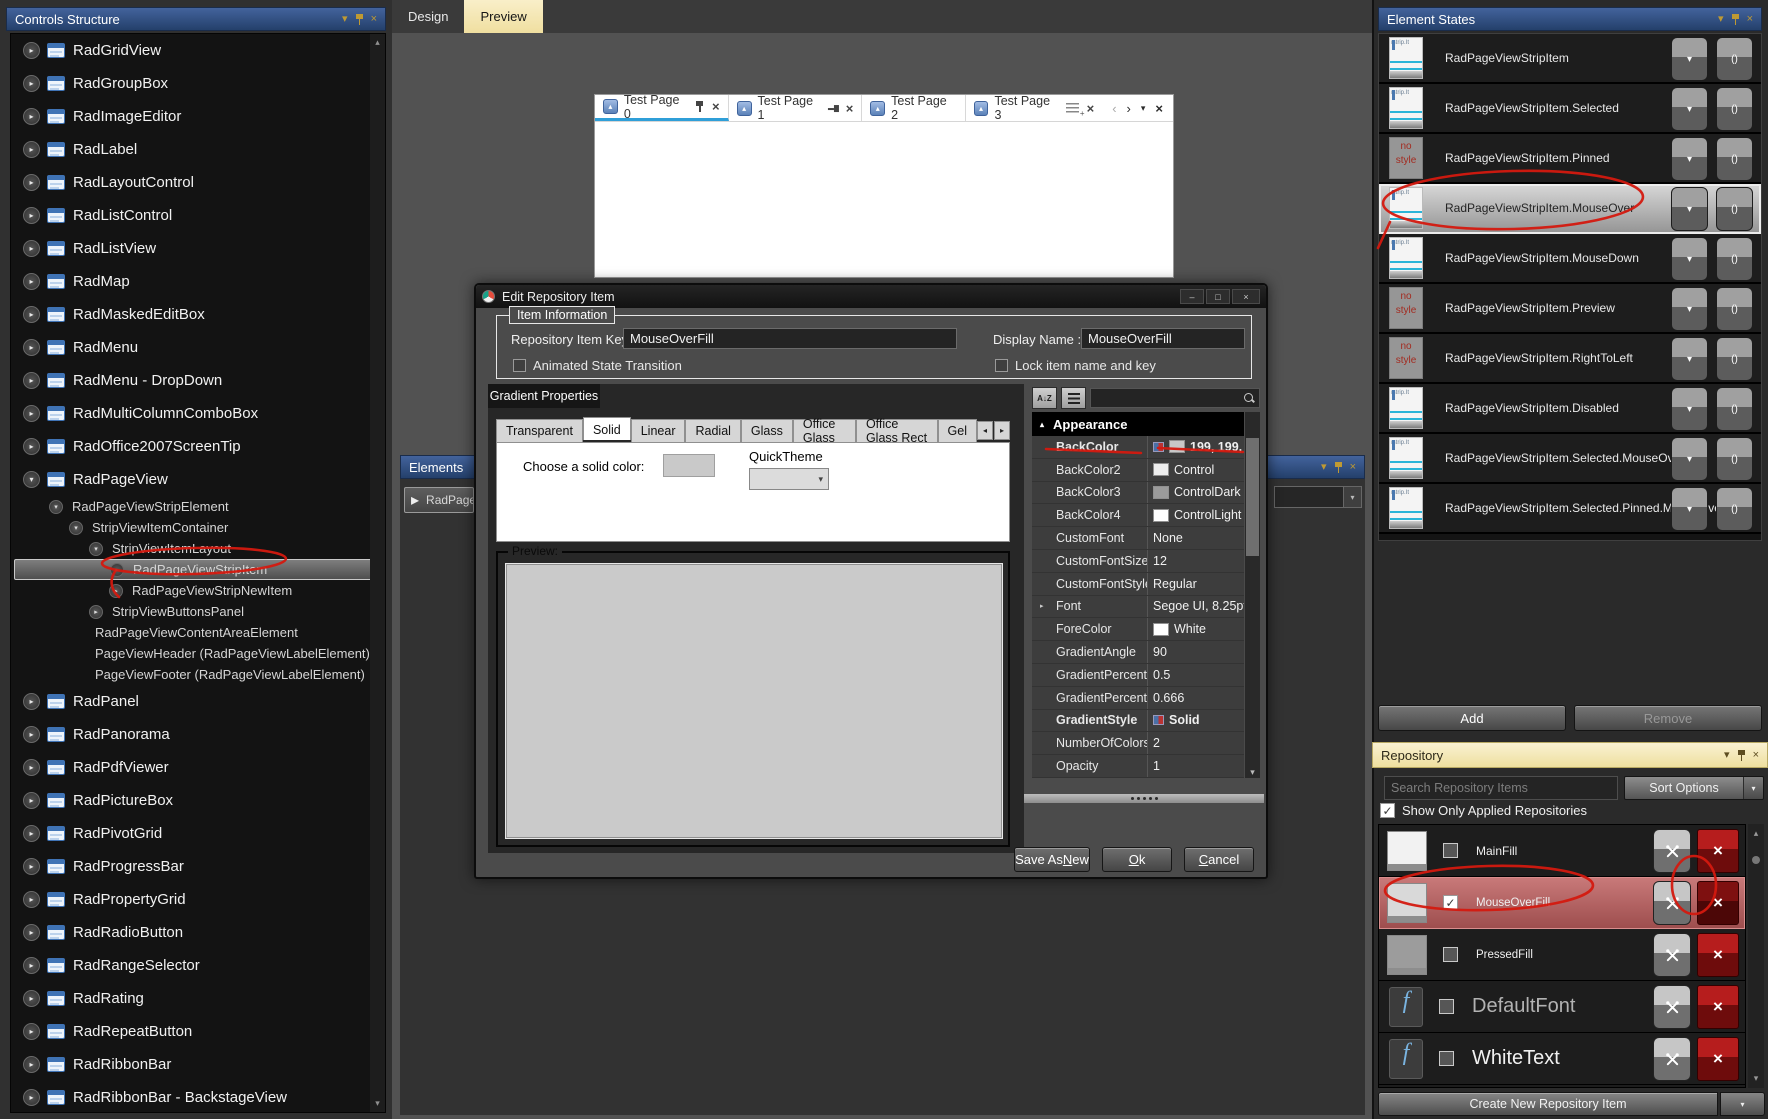 Image resolution: width=1768 pixels, height=1119 pixels. What do you see at coordinates (198, 800) in the screenshot?
I see `tree-item: ▸ RadPictureBox` at bounding box center [198, 800].